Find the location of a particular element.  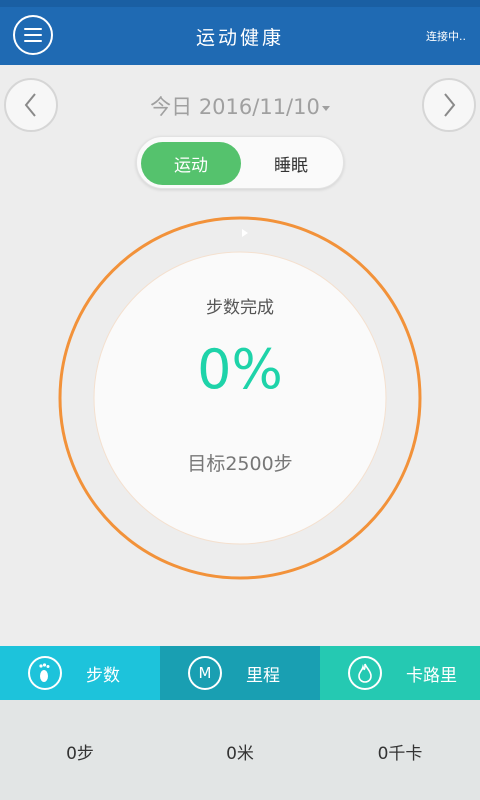

metric-values: 0步 0米 0千卡 is located at coordinates (240, 750).